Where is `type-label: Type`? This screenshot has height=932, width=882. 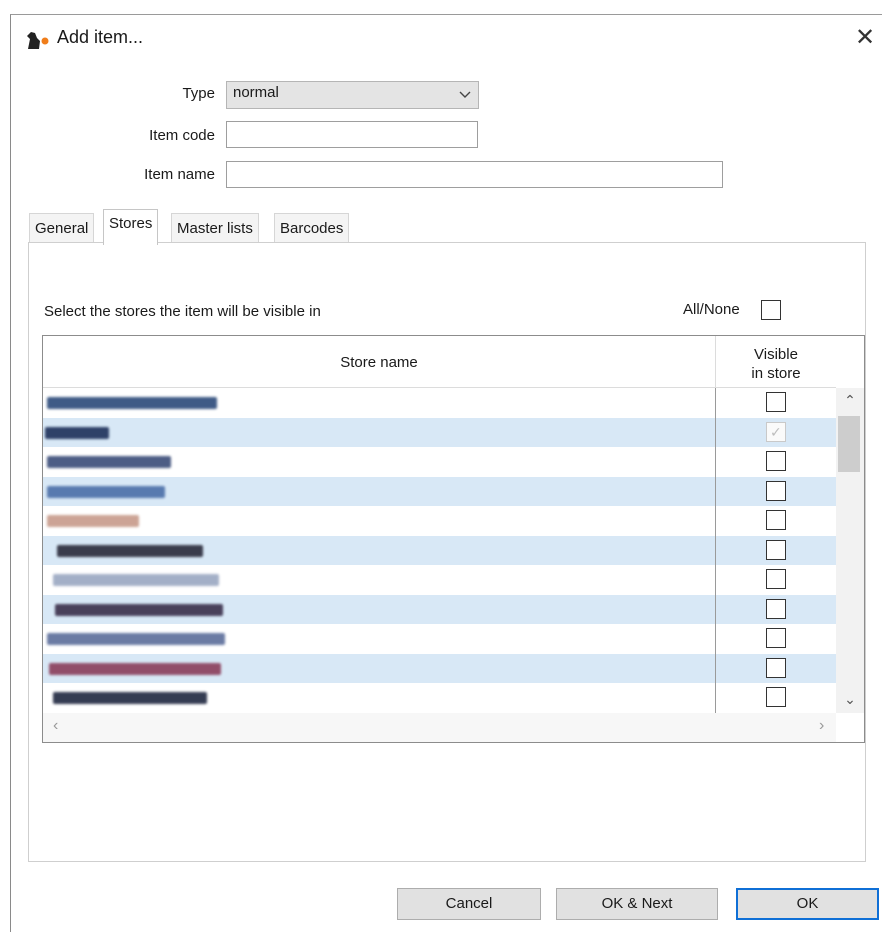 type-label: Type is located at coordinates (198, 93).